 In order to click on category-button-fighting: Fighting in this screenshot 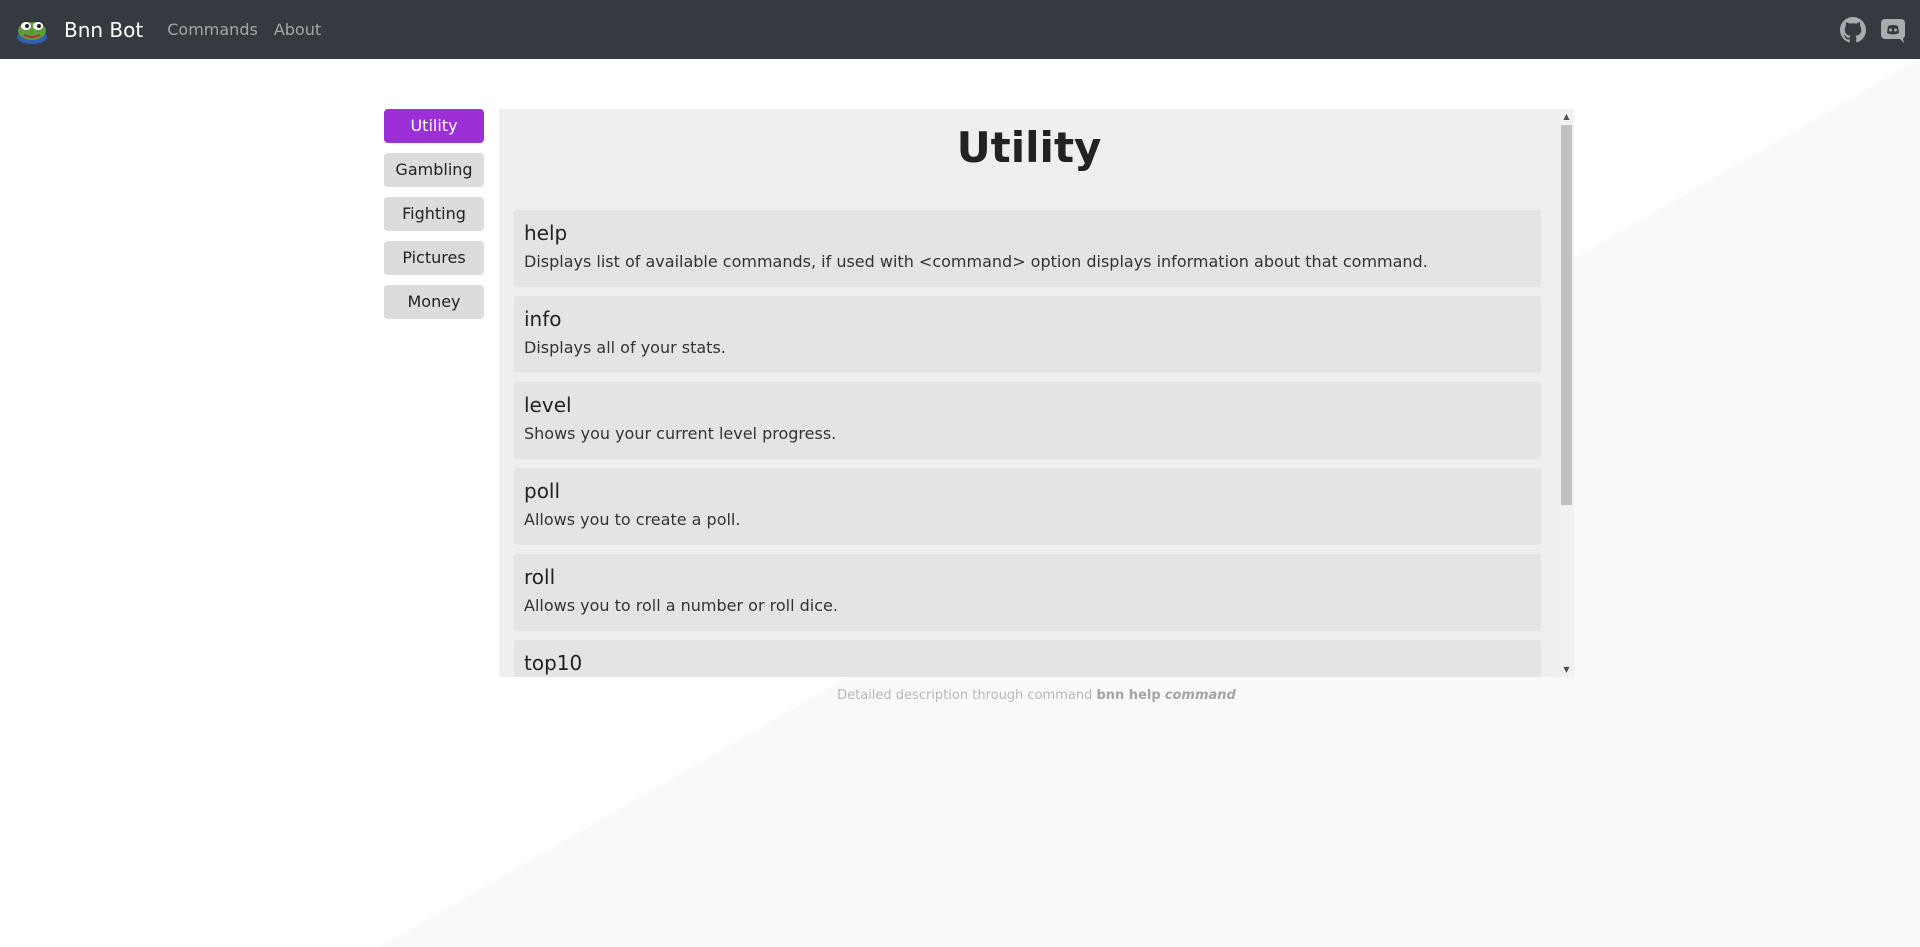, I will do `click(434, 214)`.